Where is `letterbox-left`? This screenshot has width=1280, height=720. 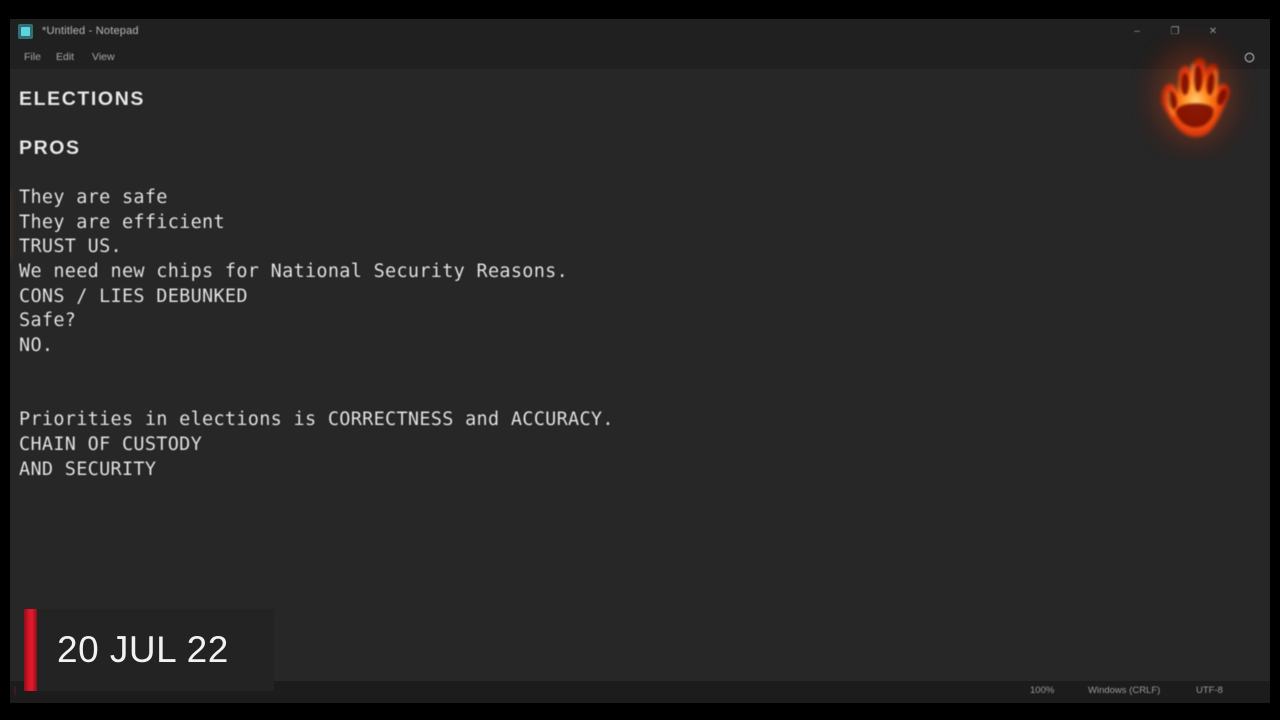
letterbox-left is located at coordinates (5, 360).